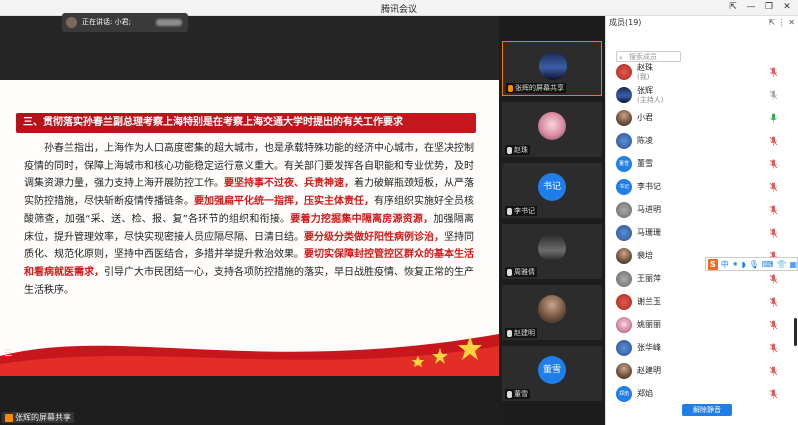 The image size is (798, 425). What do you see at coordinates (795, 332) in the screenshot?
I see `member-list-scrollbar` at bounding box center [795, 332].